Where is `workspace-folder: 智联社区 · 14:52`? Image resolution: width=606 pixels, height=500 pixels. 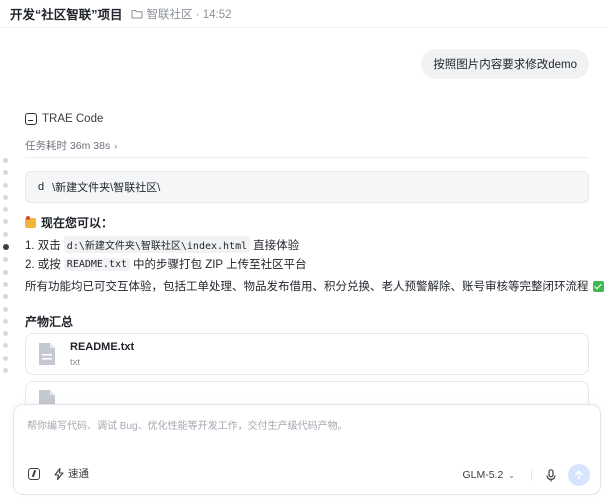 workspace-folder: 智联社区 · 14:52 is located at coordinates (181, 14).